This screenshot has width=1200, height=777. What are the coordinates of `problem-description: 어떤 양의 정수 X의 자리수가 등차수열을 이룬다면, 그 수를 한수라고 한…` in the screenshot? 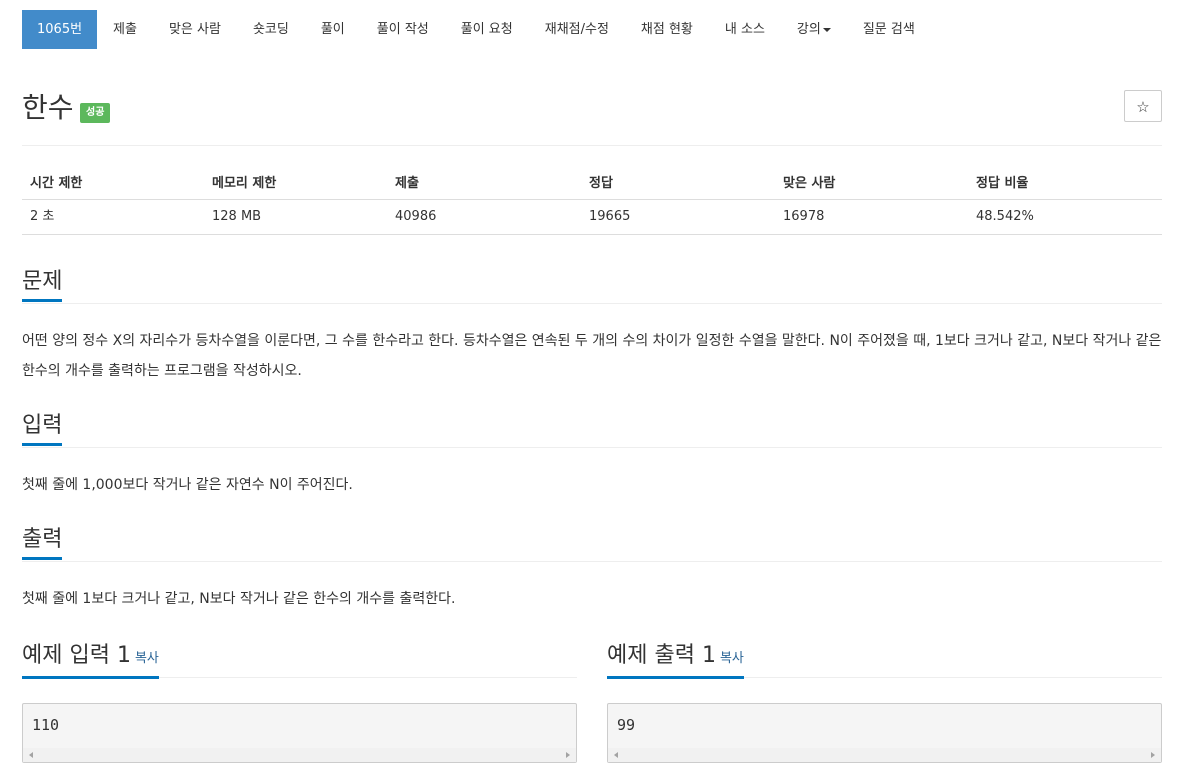 It's located at (592, 356).